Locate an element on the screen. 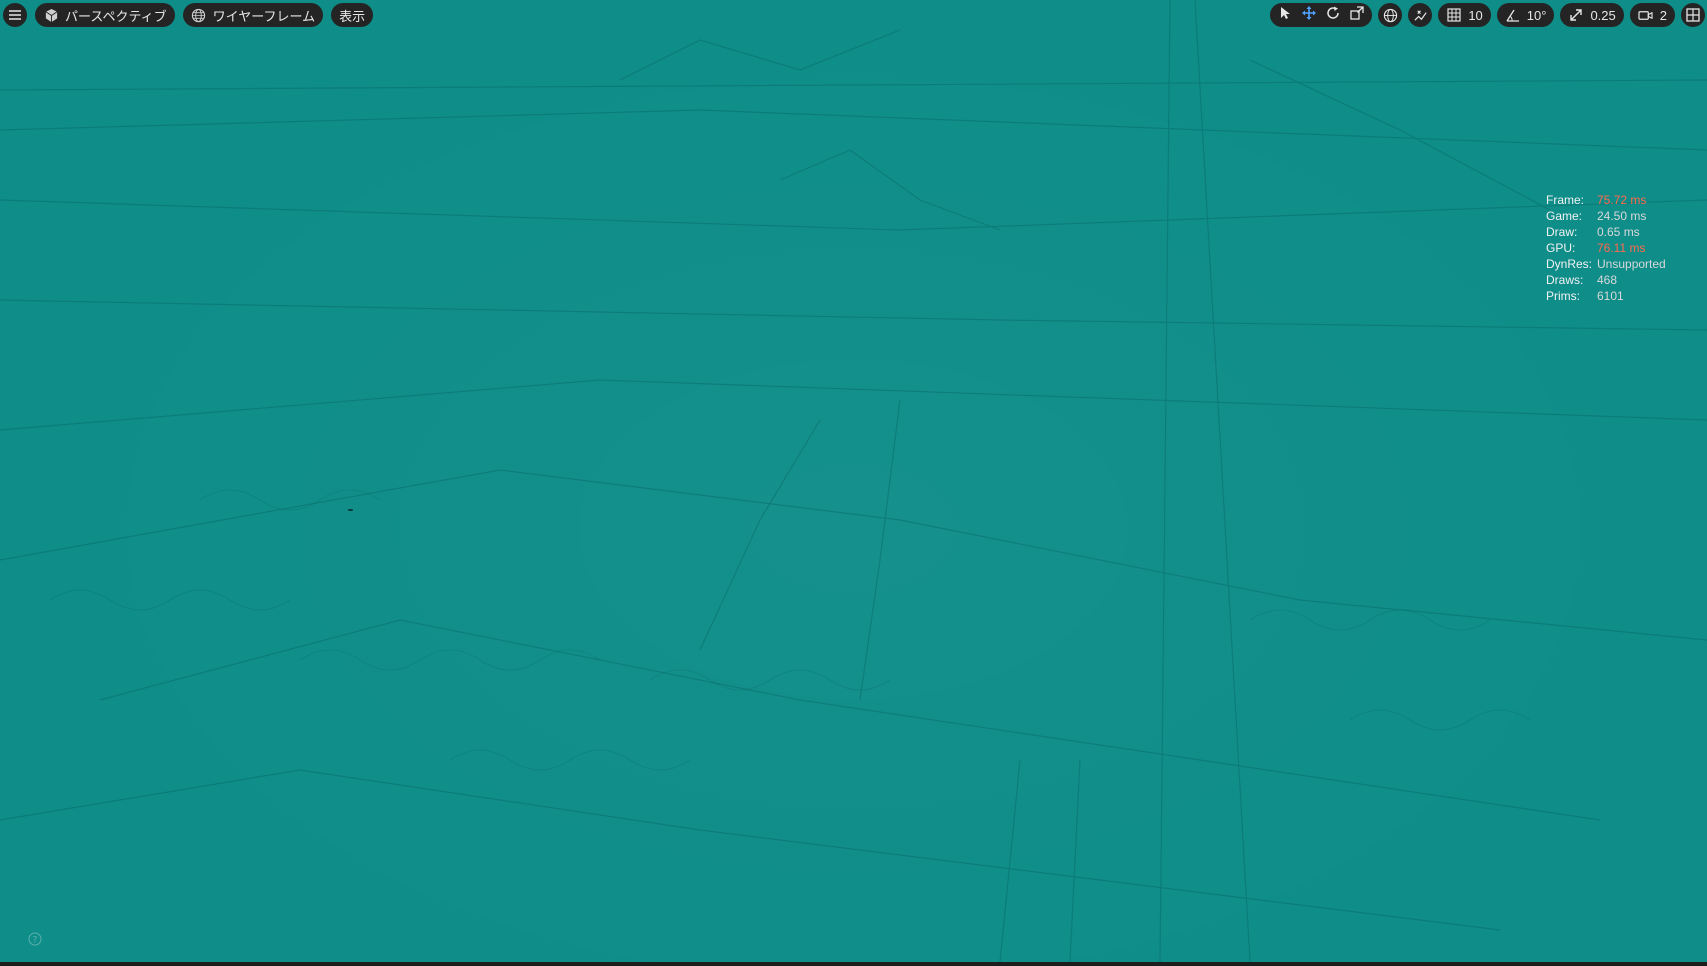 The height and width of the screenshot is (966, 1707). stat-row: Draws: 468 is located at coordinates (1606, 280).